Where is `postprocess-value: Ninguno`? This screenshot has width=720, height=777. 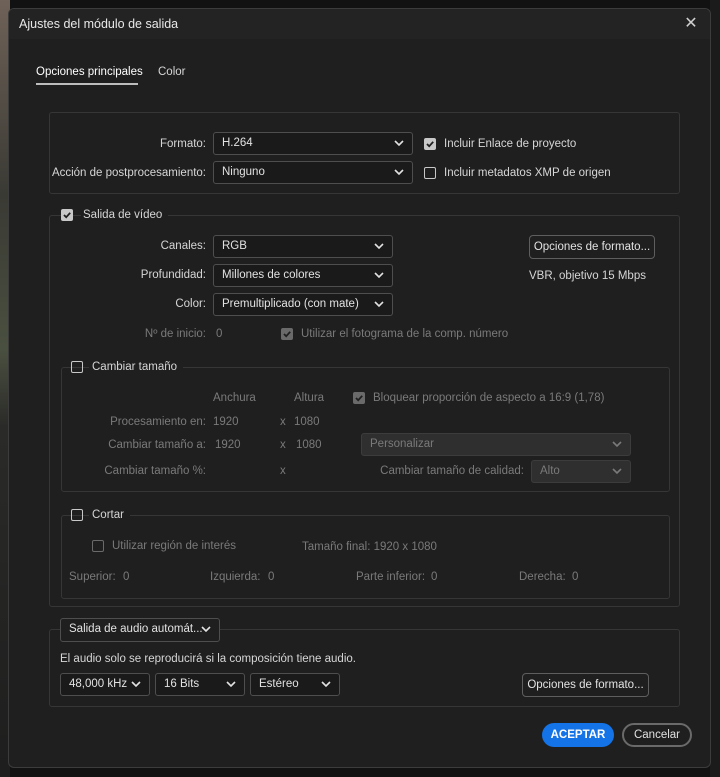 postprocess-value: Ninguno is located at coordinates (243, 172).